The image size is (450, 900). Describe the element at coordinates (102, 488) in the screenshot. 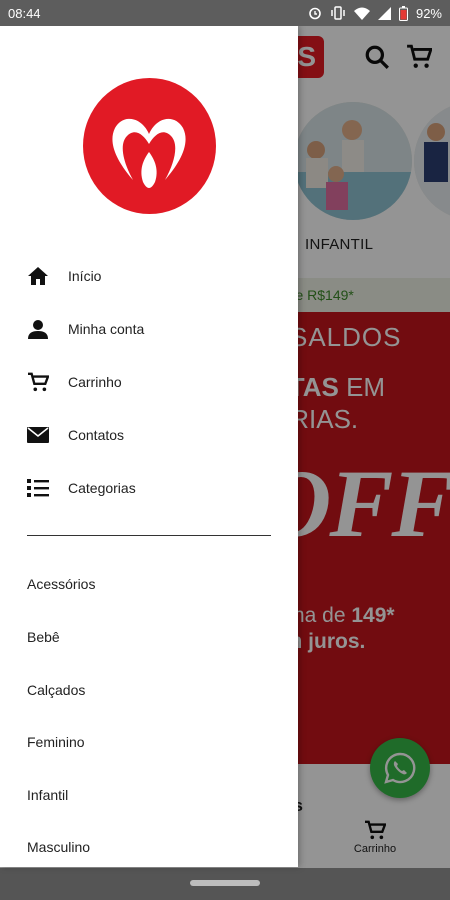

I see `menu-item-label: Categorias` at that location.